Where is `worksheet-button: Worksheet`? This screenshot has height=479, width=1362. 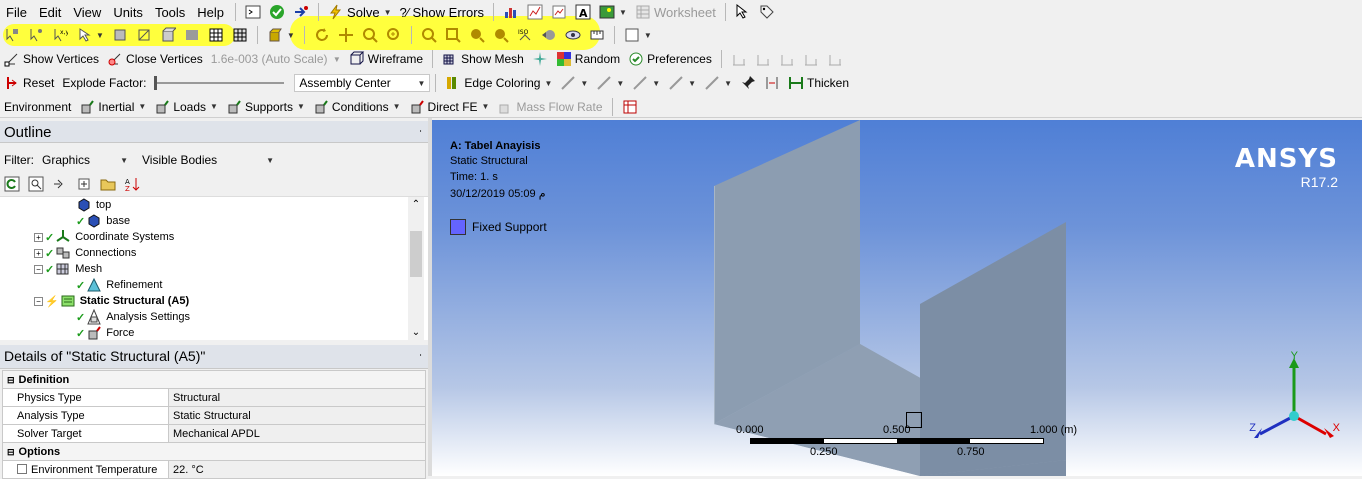
worksheet-button: Worksheet is located at coordinates (675, 12).